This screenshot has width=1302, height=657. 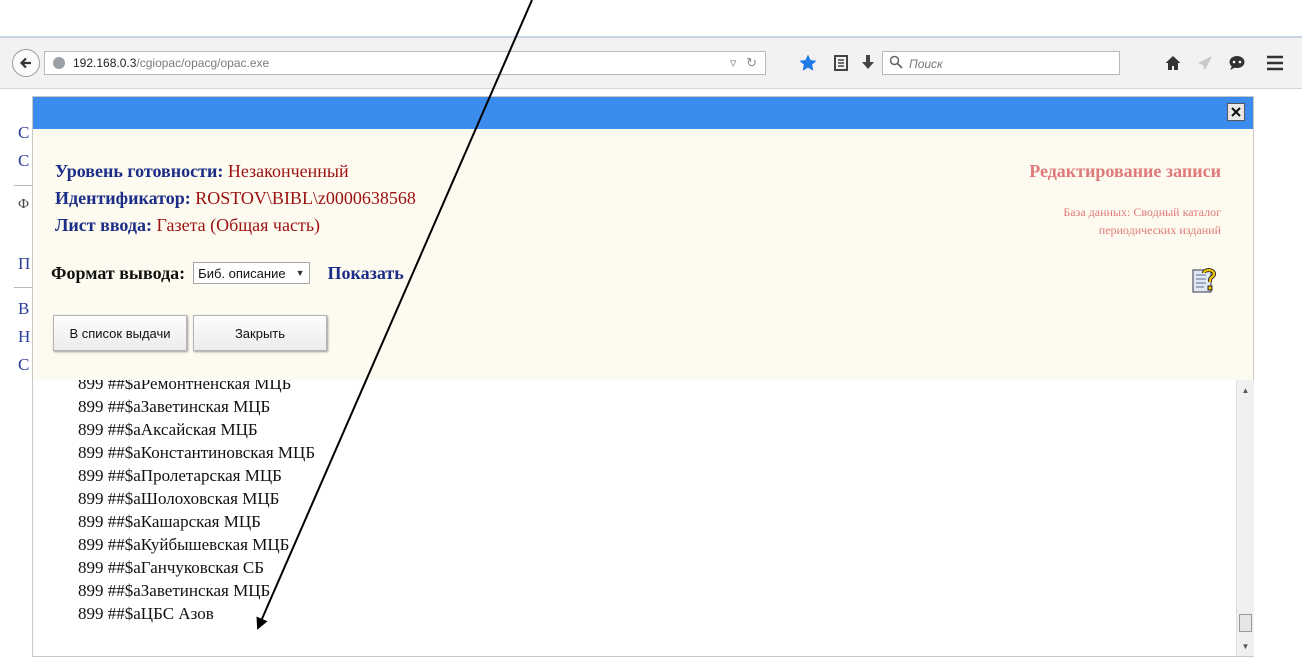 I want to click on output-format-row: Формат вывода: Биб. описание ▼ Показать, so click(x=227, y=273).